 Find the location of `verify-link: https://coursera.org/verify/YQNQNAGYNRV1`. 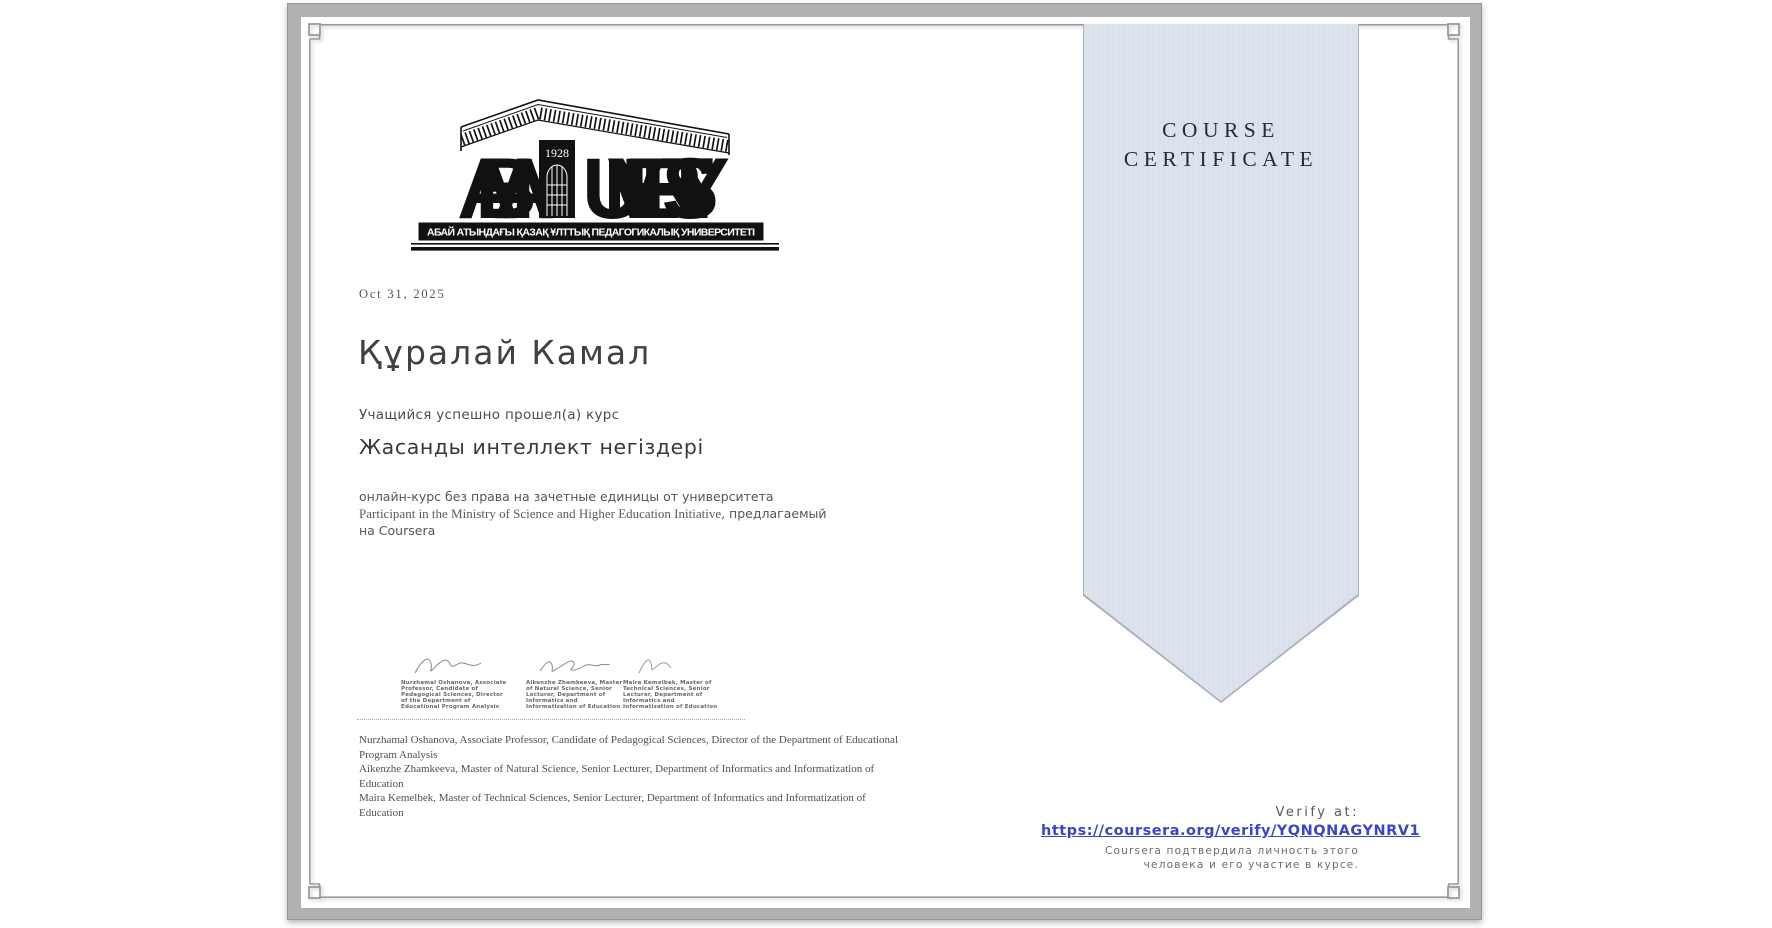

verify-link: https://coursera.org/verify/YQNQNAGYNRV1 is located at coordinates (1230, 831).